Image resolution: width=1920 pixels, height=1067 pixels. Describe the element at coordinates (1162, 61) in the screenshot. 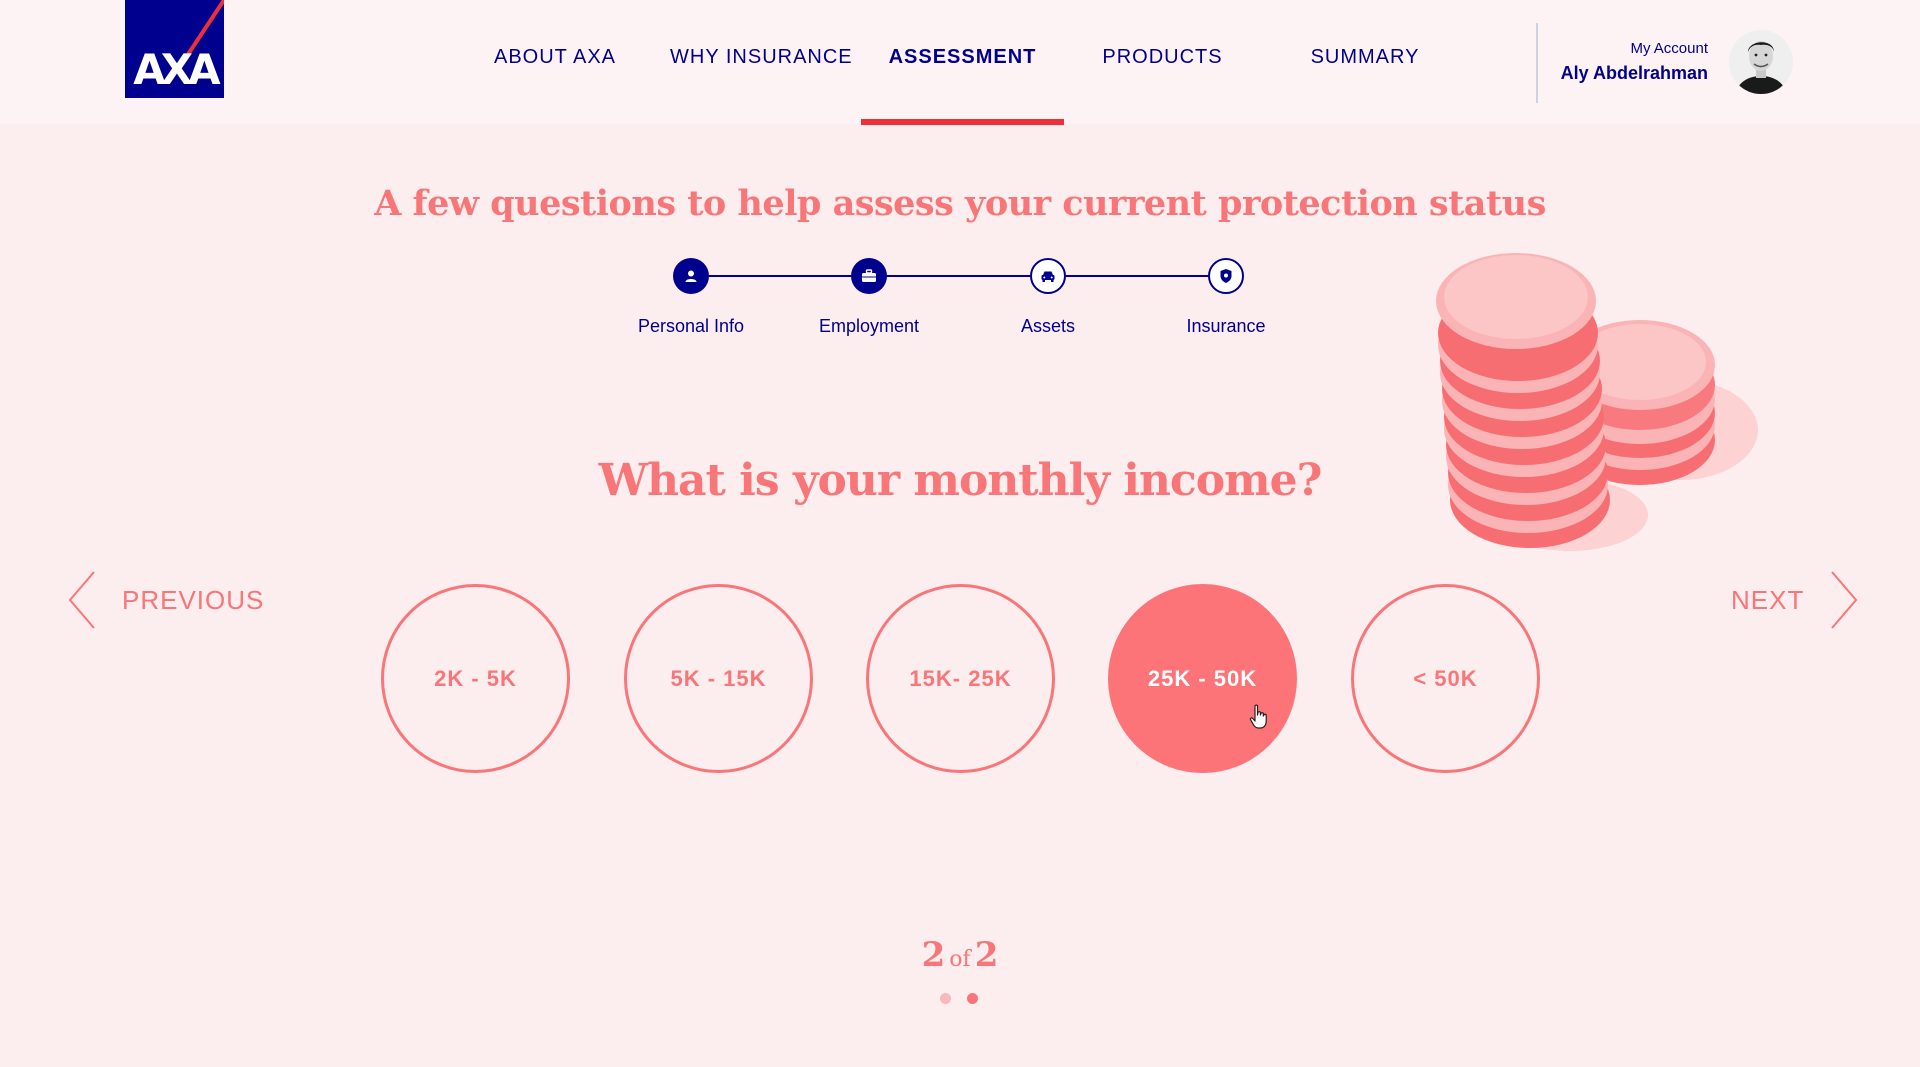

I see `nav-products: PRODUCTS` at that location.